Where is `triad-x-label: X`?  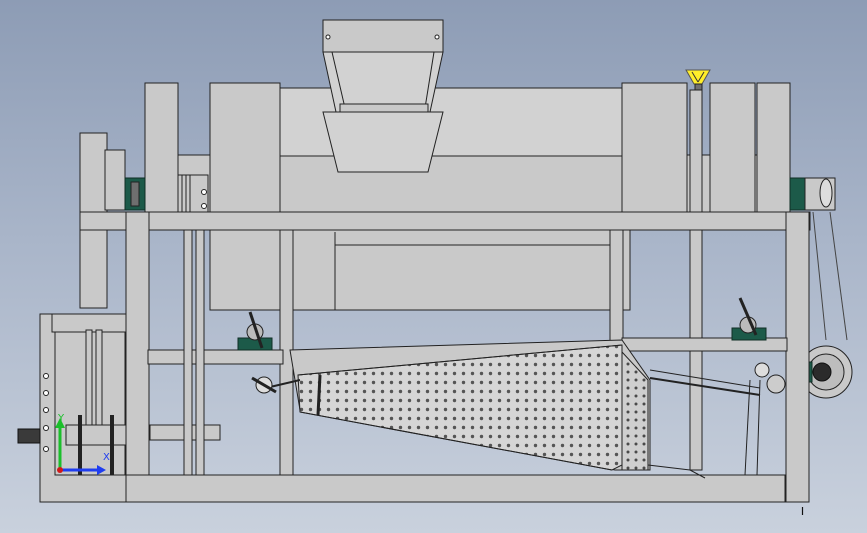
triad-x-label: X is located at coordinates (106, 457).